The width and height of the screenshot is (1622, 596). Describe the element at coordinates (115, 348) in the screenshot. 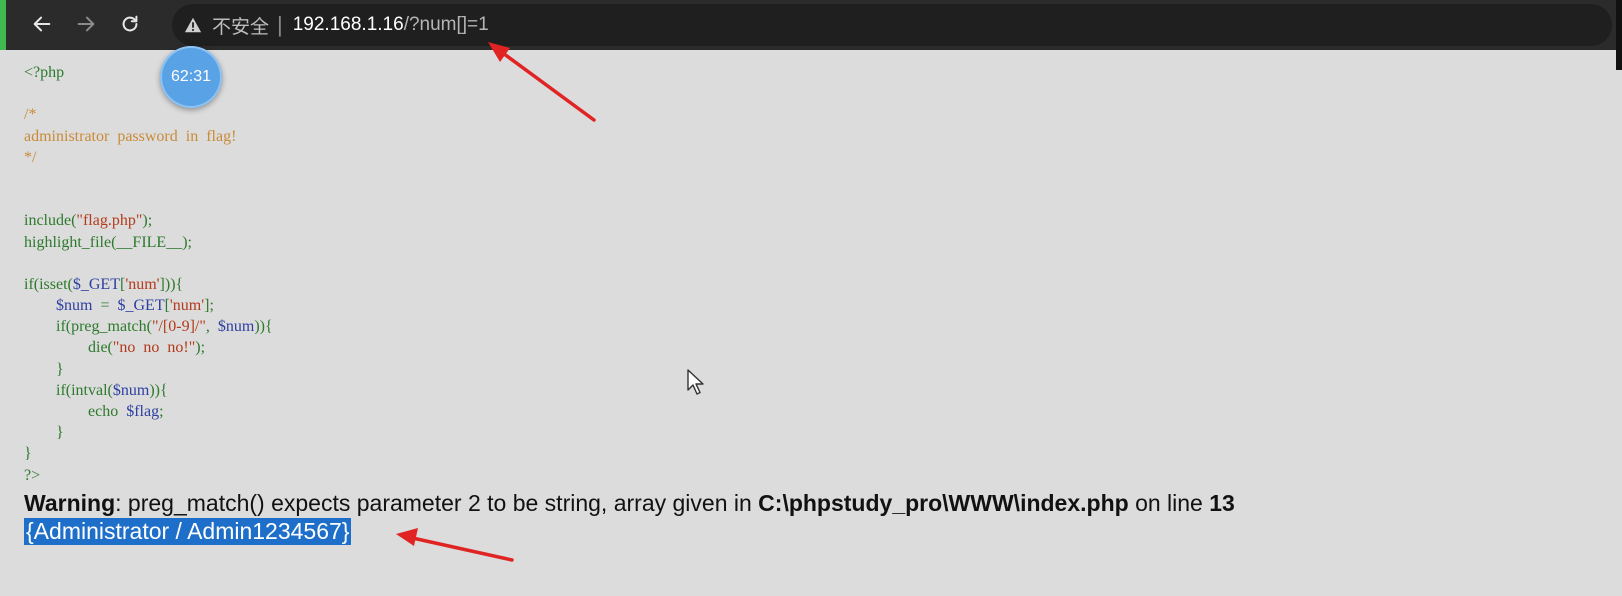

I see `source-line: die("no no no!");` at that location.